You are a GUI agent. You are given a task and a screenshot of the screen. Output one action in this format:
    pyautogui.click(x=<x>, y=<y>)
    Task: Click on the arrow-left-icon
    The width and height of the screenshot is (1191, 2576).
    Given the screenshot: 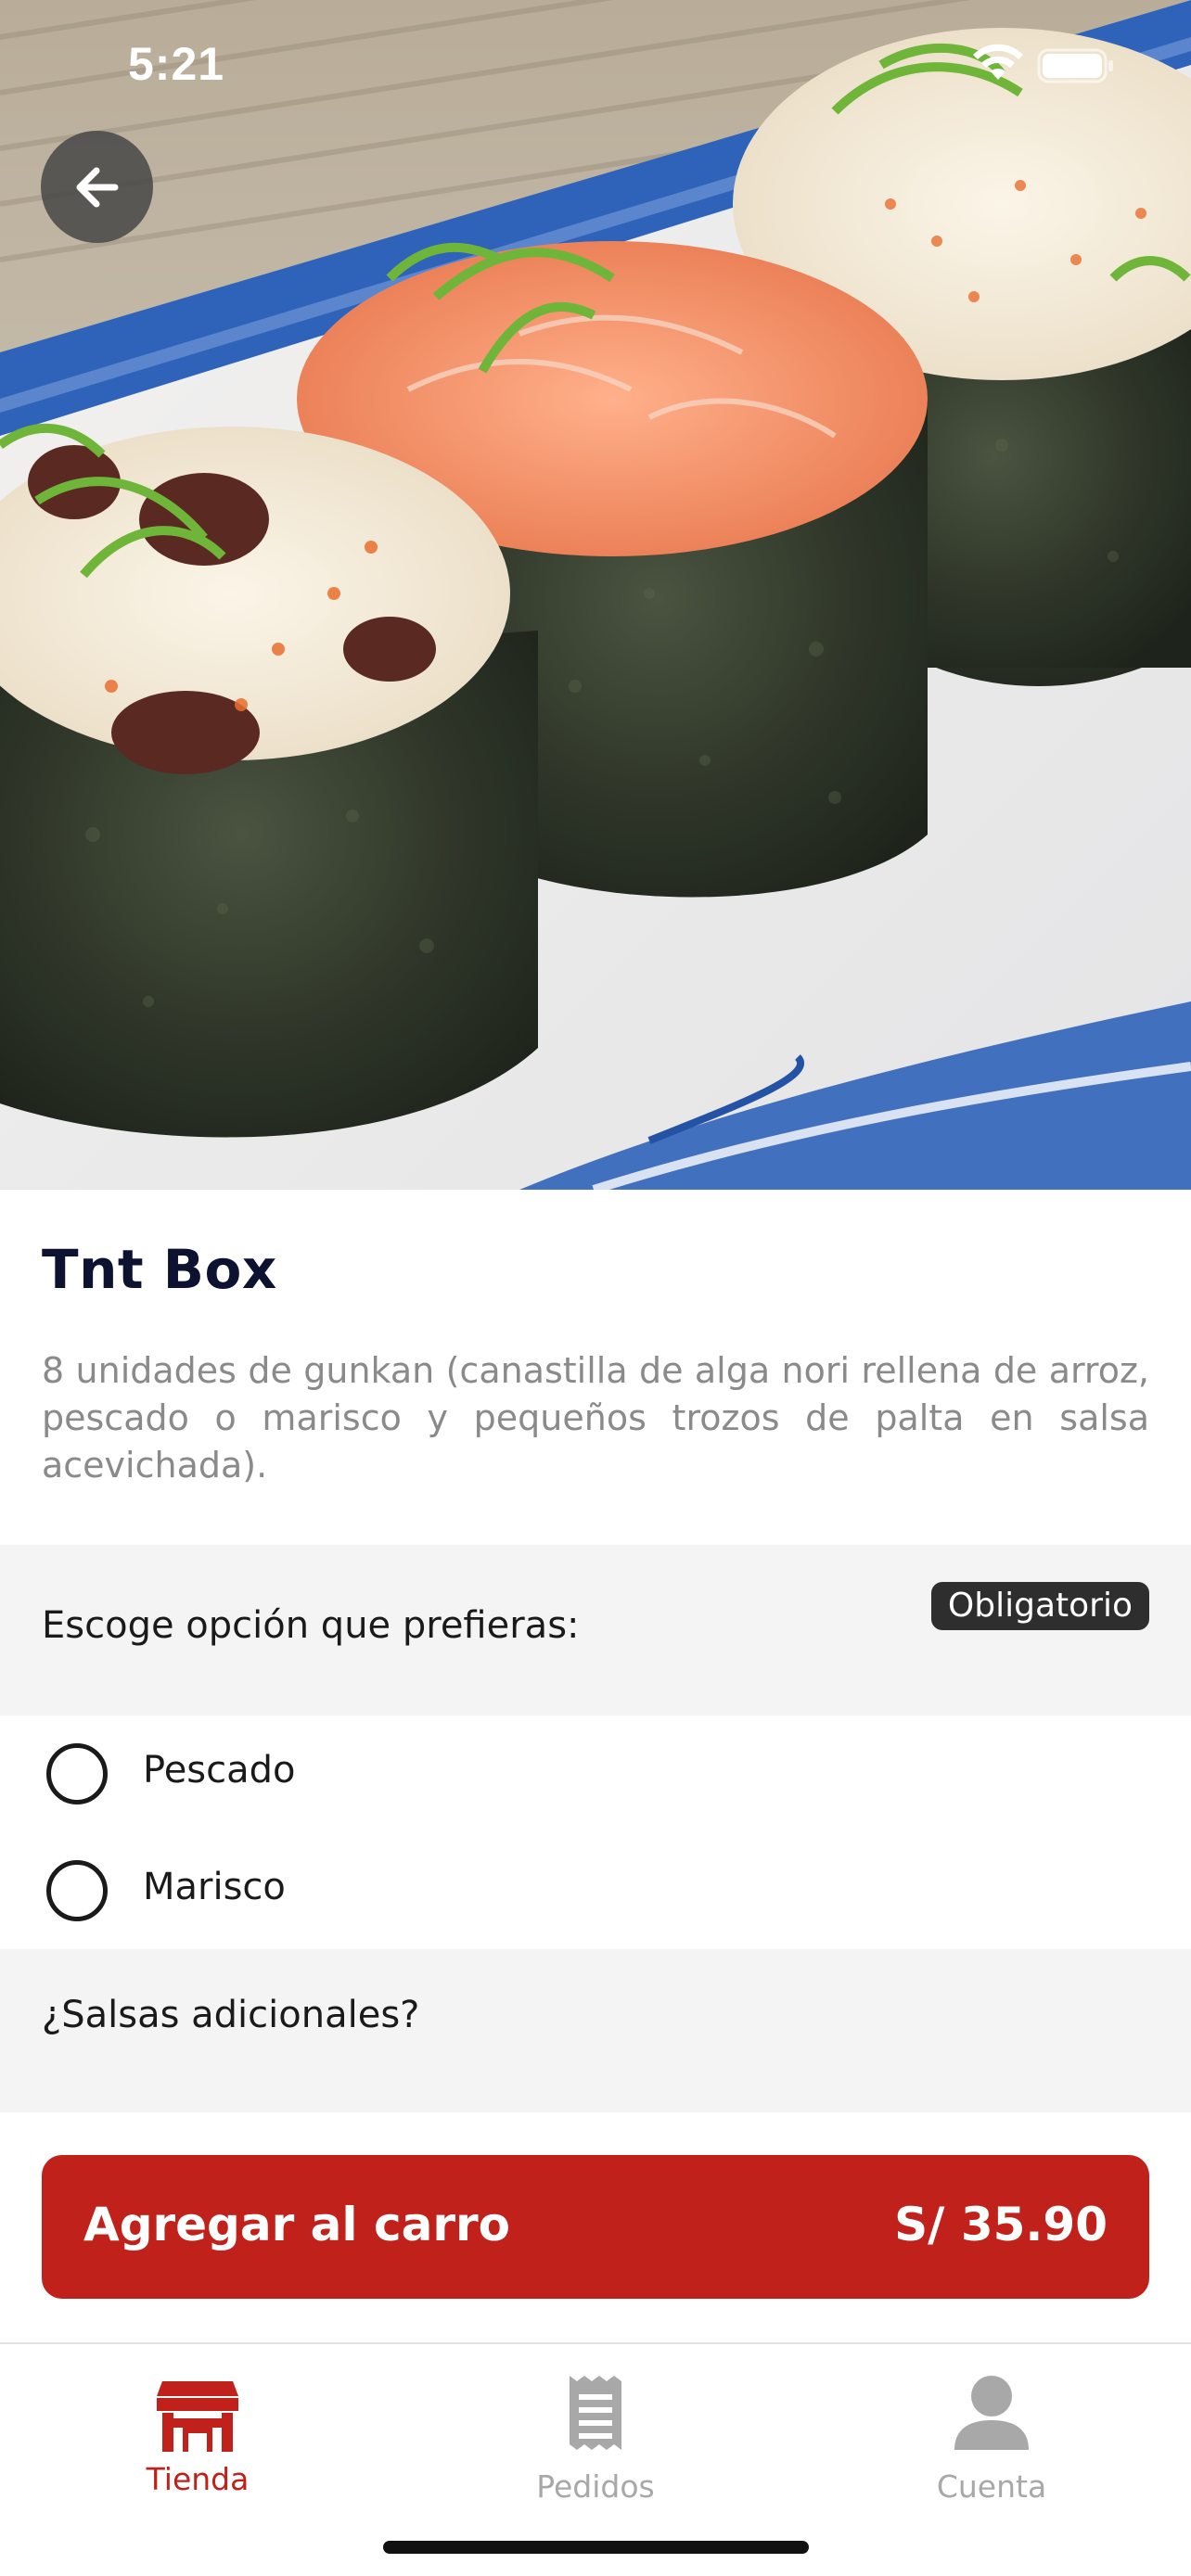 What is the action you would take?
    pyautogui.click(x=97, y=187)
    